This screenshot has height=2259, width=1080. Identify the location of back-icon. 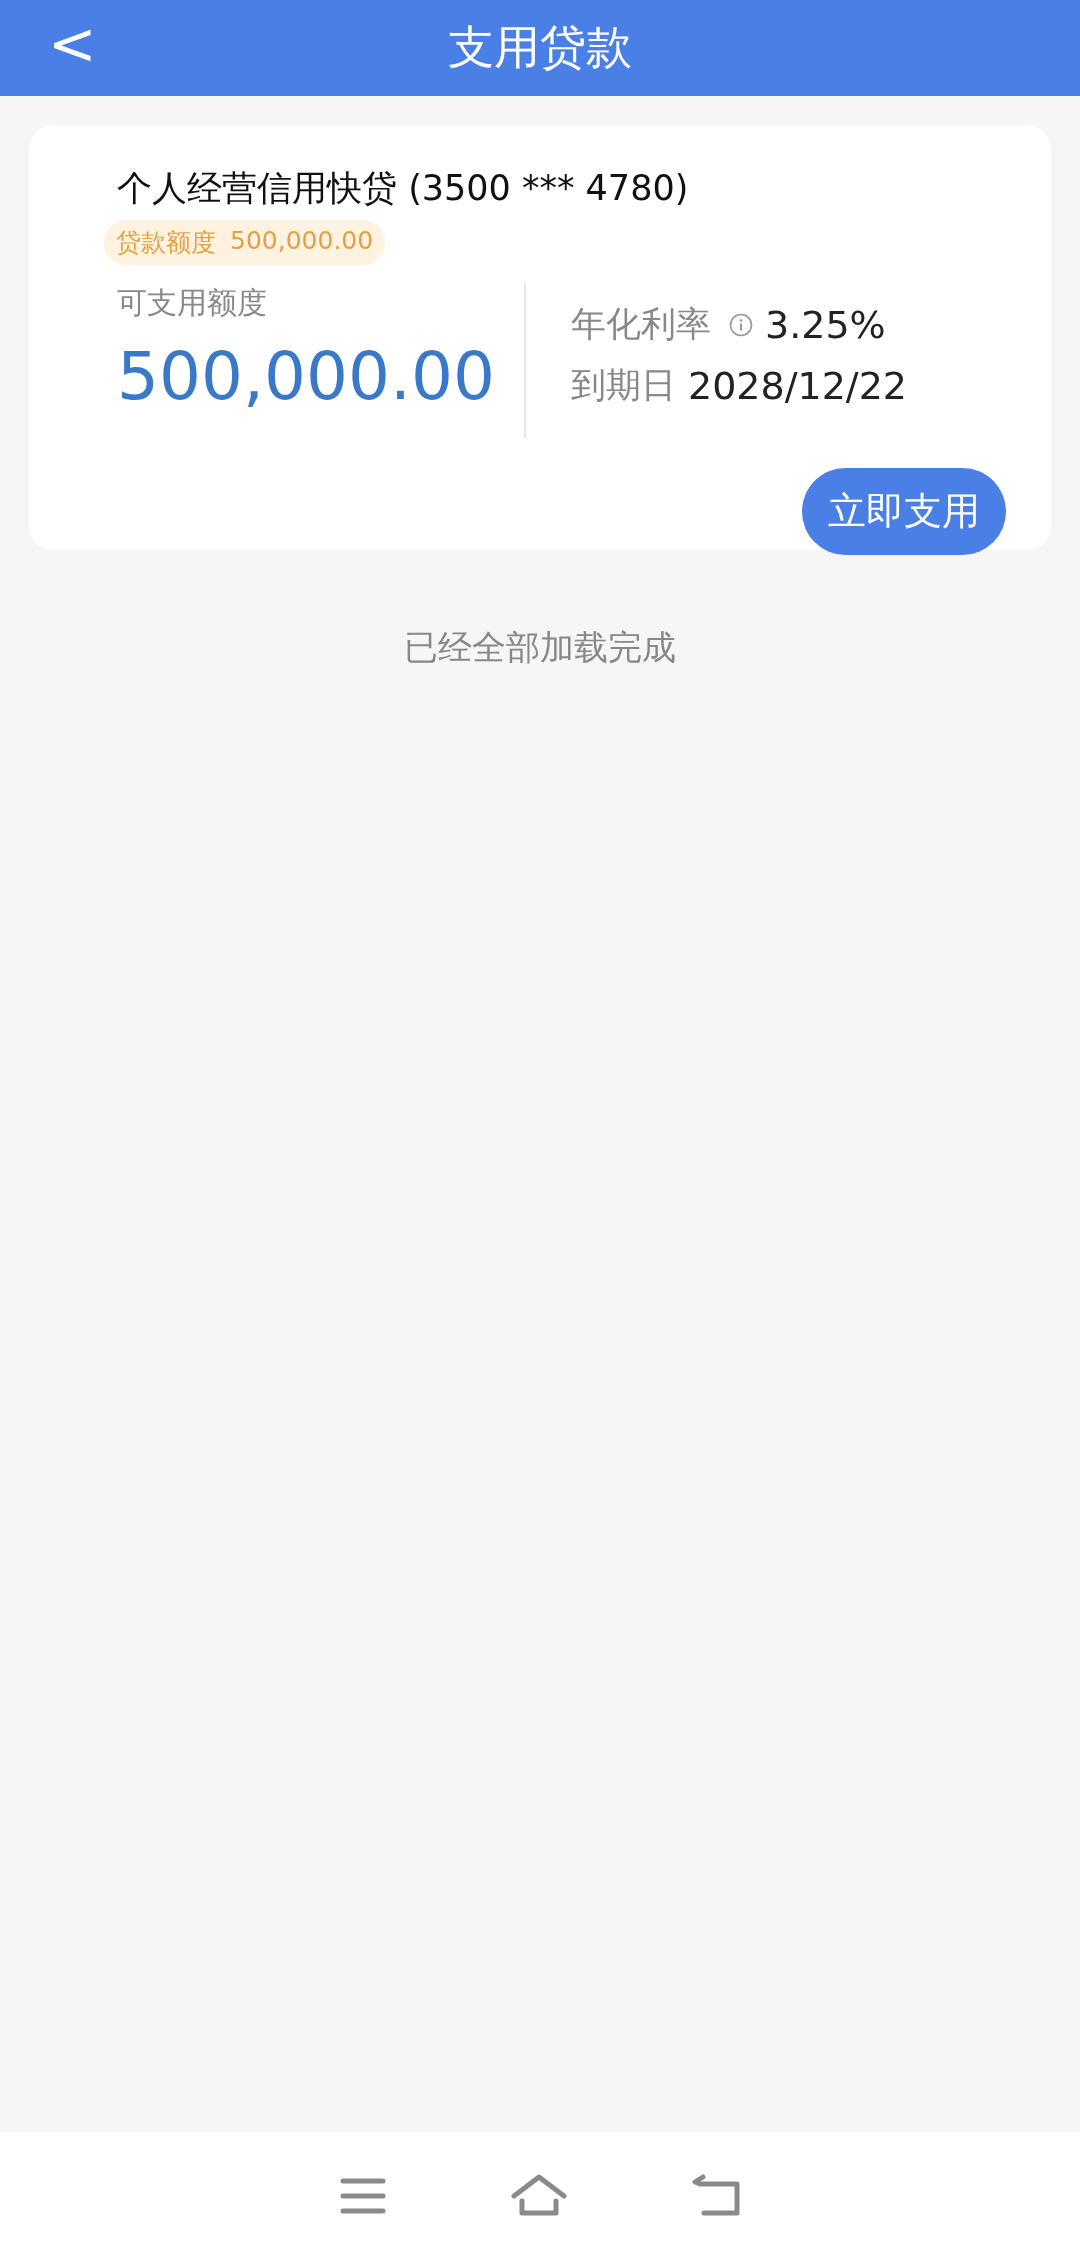
(716, 2195).